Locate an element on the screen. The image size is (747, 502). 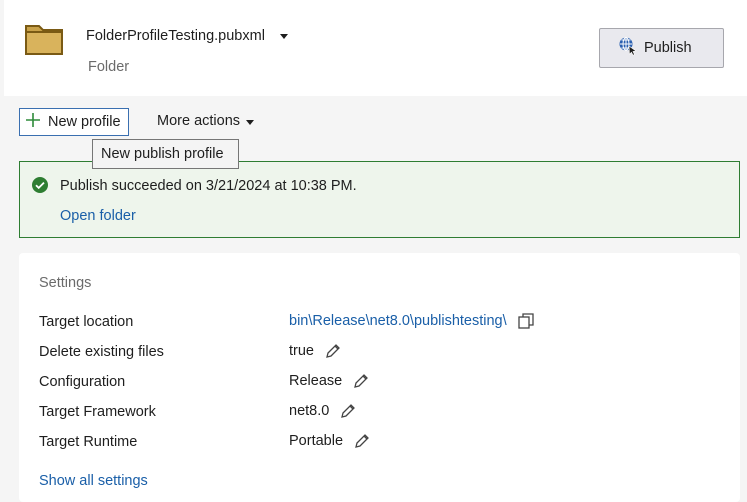
show-all-settings-link: Show all settings is located at coordinates (93, 481).